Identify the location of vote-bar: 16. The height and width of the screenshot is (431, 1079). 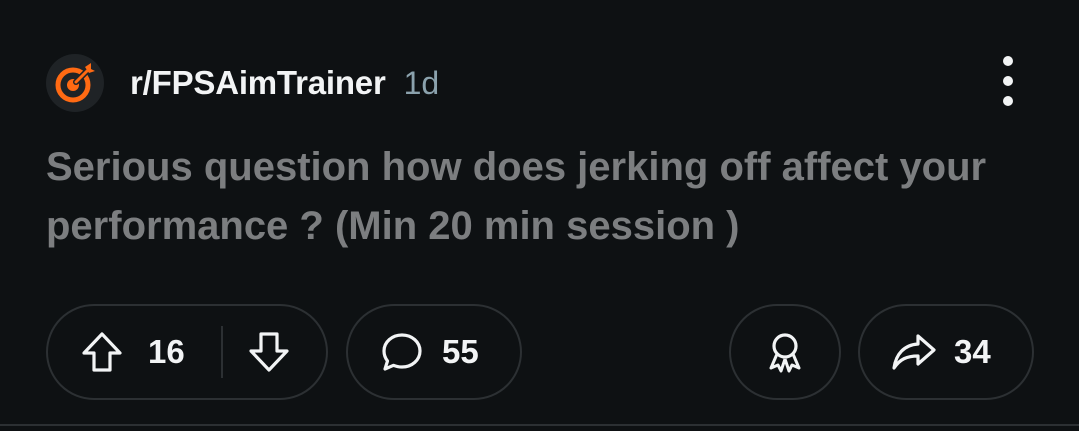
(187, 352).